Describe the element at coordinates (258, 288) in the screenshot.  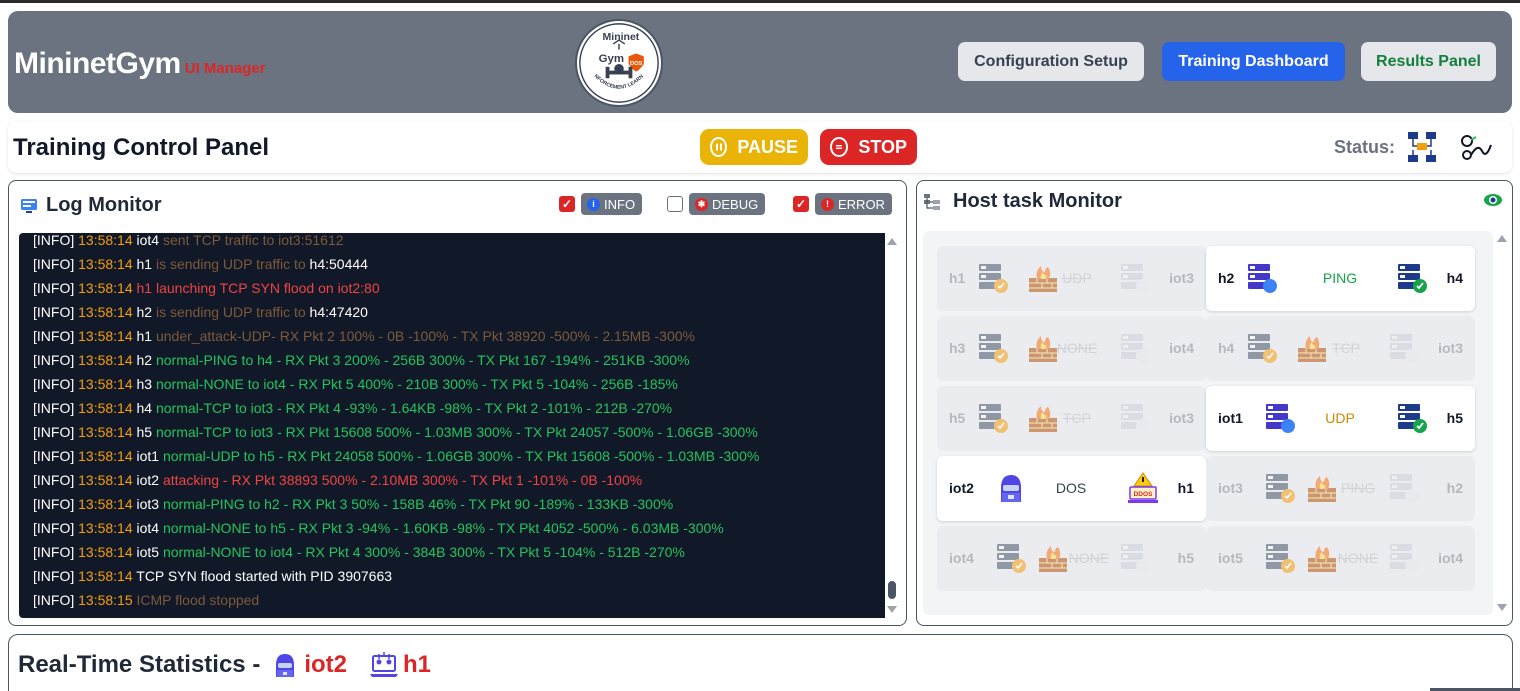
I see `log-host: h1 launching TCP SYN flood on iot2:80` at that location.